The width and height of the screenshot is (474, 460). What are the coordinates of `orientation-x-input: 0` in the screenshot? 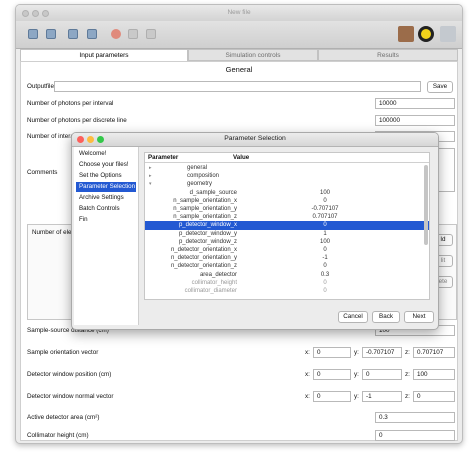 It's located at (332, 352).